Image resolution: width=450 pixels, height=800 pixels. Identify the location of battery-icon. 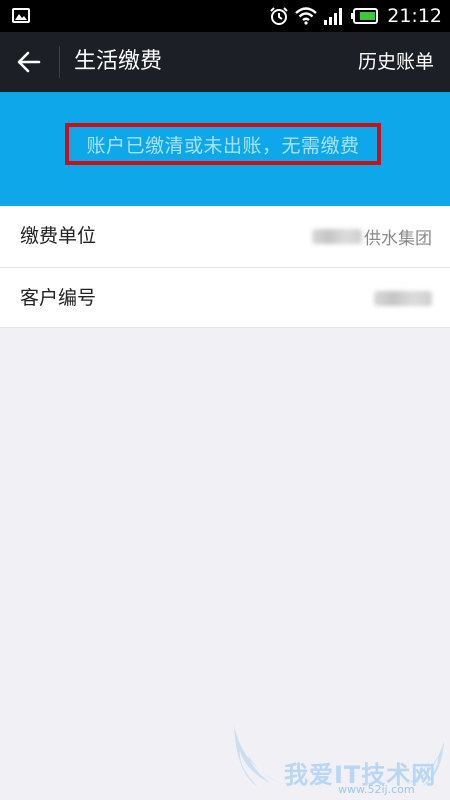
(365, 16).